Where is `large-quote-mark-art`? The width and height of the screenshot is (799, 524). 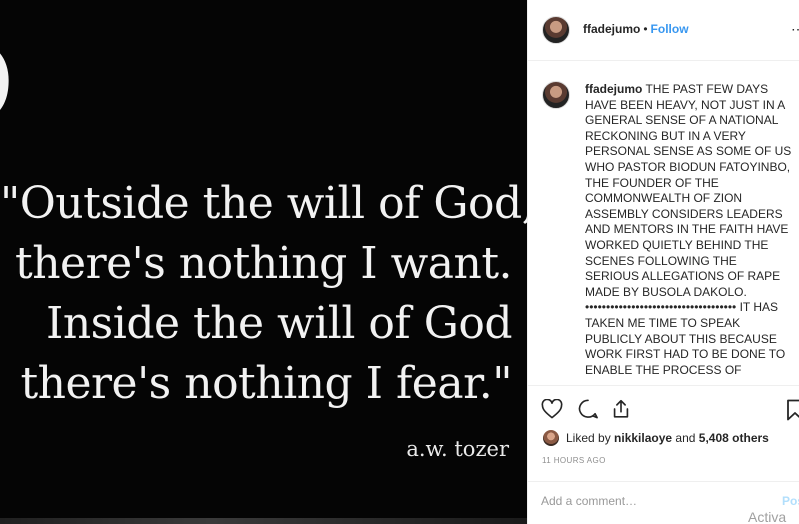
large-quote-mark-art is located at coordinates (4, 81).